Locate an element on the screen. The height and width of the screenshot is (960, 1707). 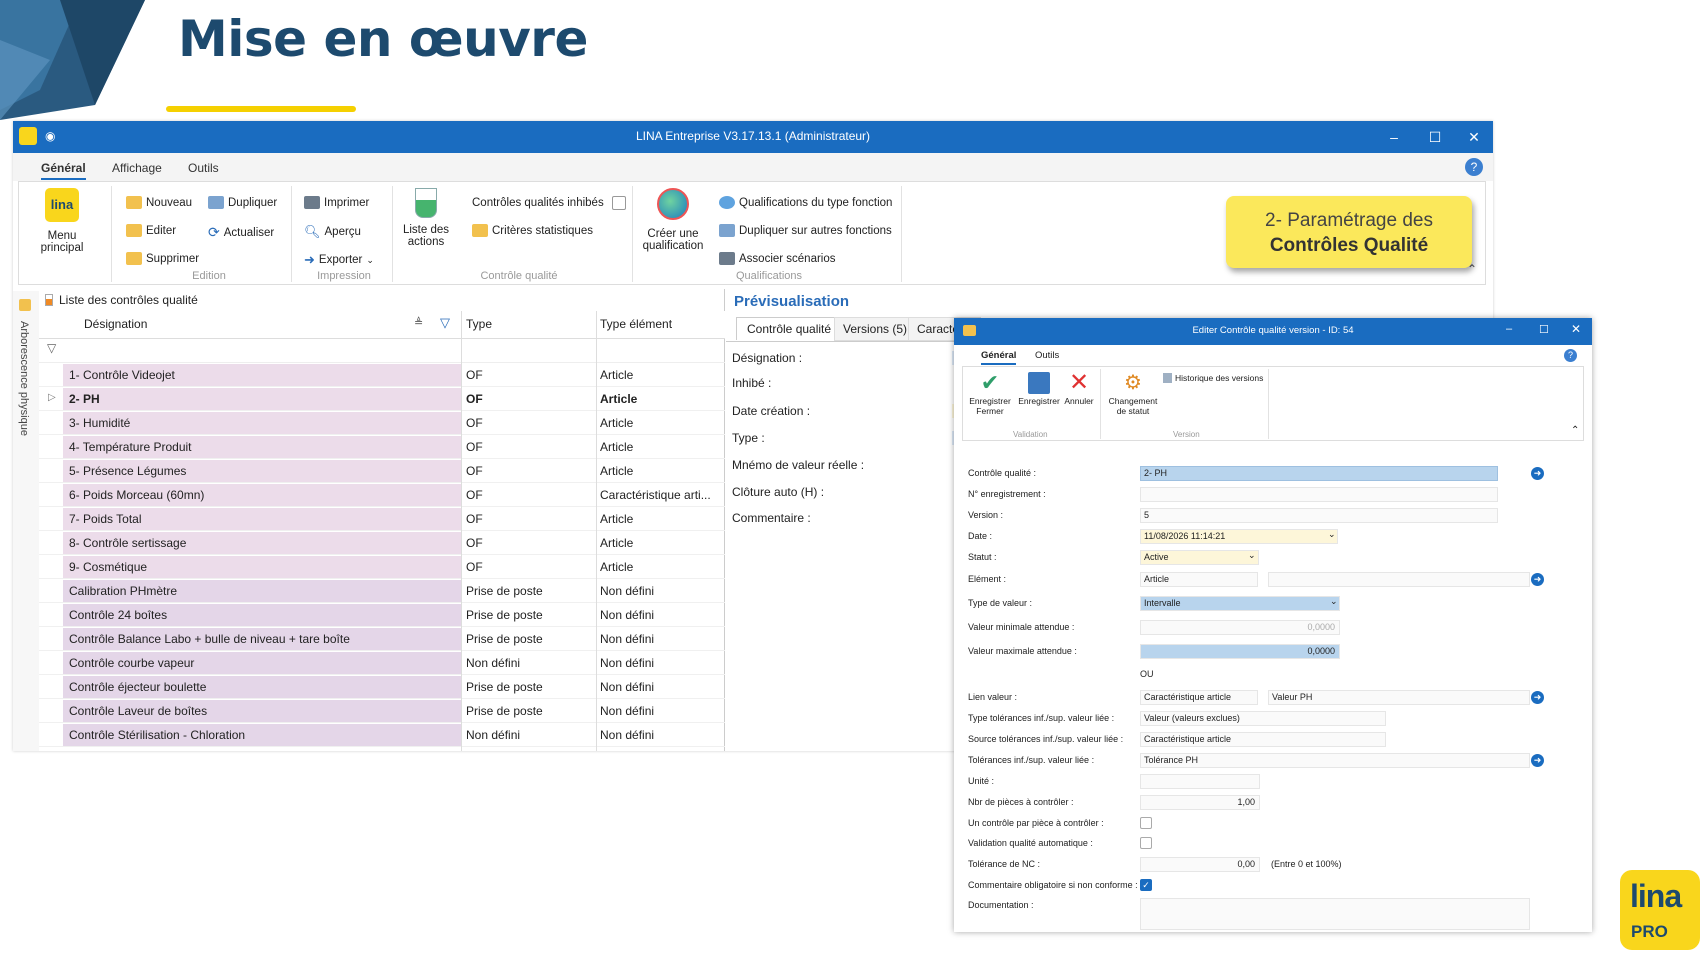
dupliquer-autres-button: Dupliquer sur autres fonctions is located at coordinates (805, 230).